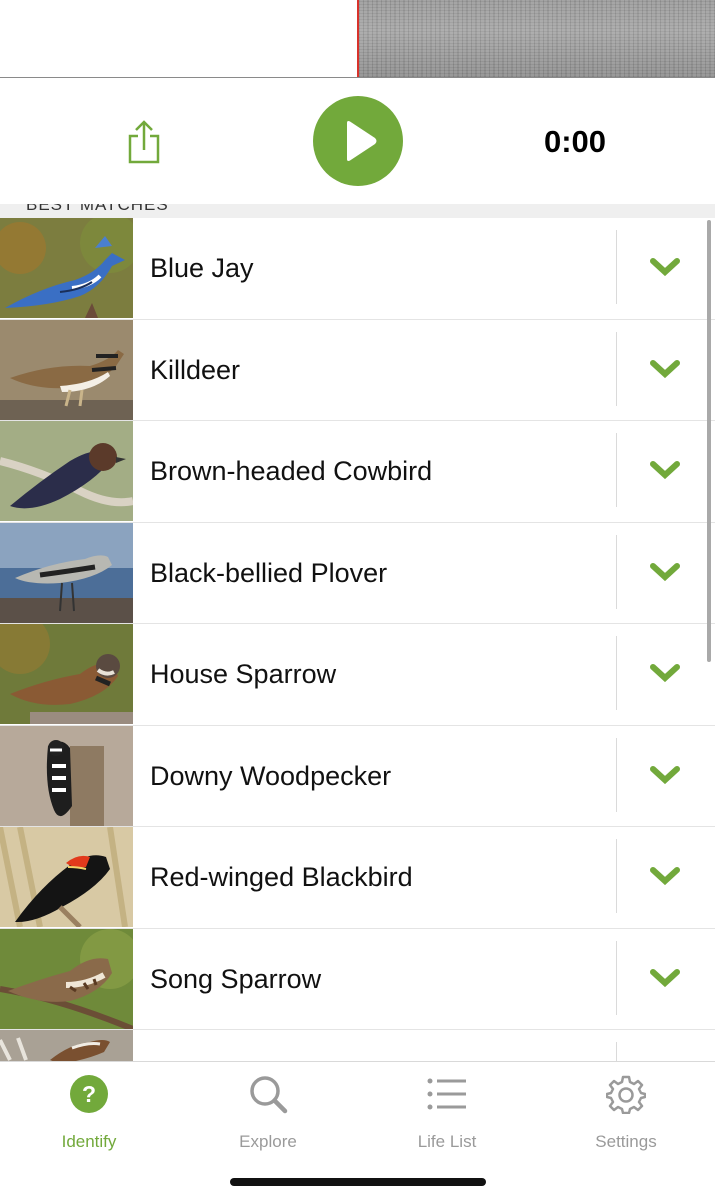 This screenshot has height=1200, width=715. Describe the element at coordinates (357, 1045) in the screenshot. I see `match-row` at that location.